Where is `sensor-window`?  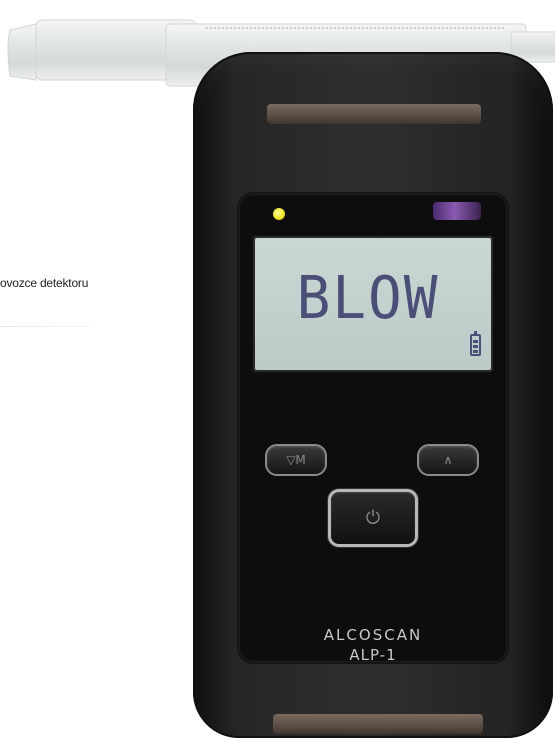
sensor-window is located at coordinates (457, 211).